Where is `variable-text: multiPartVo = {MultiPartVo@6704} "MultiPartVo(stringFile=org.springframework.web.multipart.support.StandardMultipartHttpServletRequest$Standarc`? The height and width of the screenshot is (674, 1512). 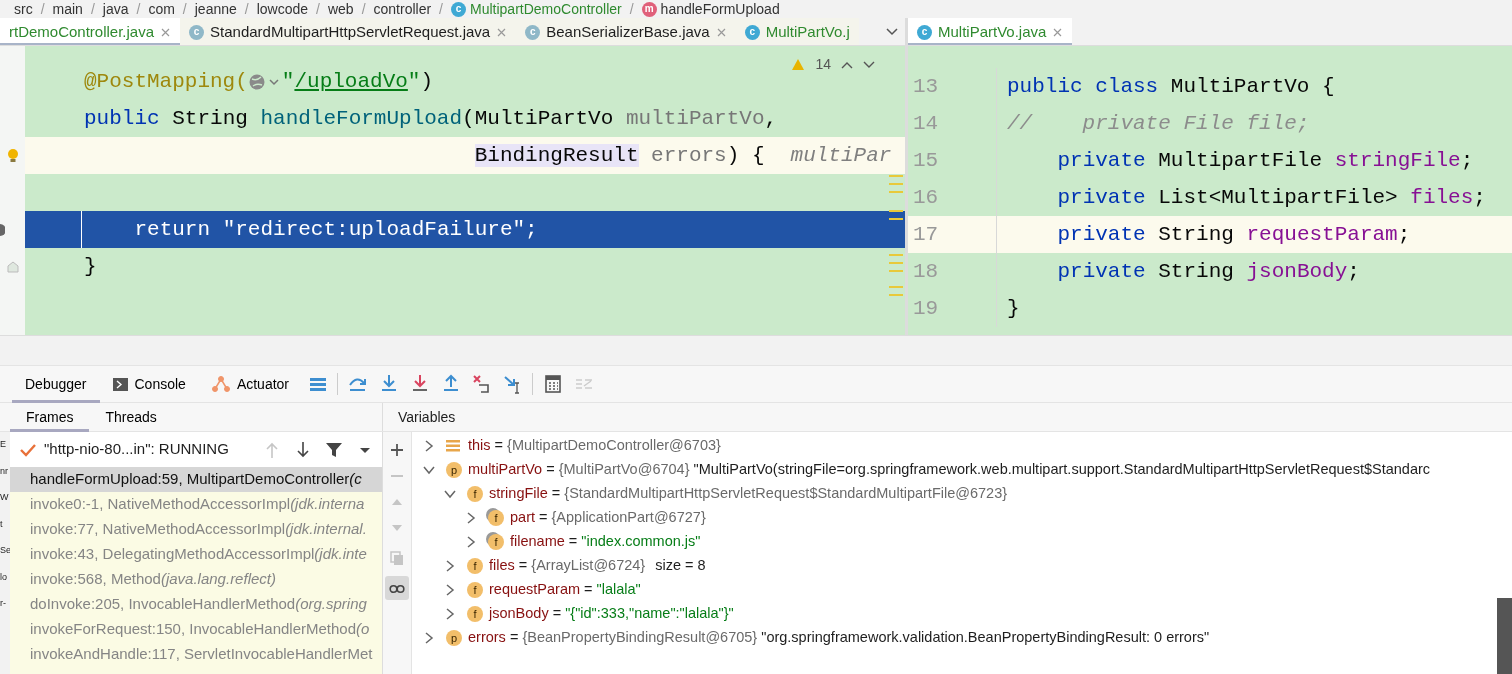 variable-text: multiPartVo = {MultiPartVo@6704} "MultiPartVo(stringFile=org.springframework.web.multipart.support.StandardMultipartHttpServletRequest$Standarc is located at coordinates (949, 470).